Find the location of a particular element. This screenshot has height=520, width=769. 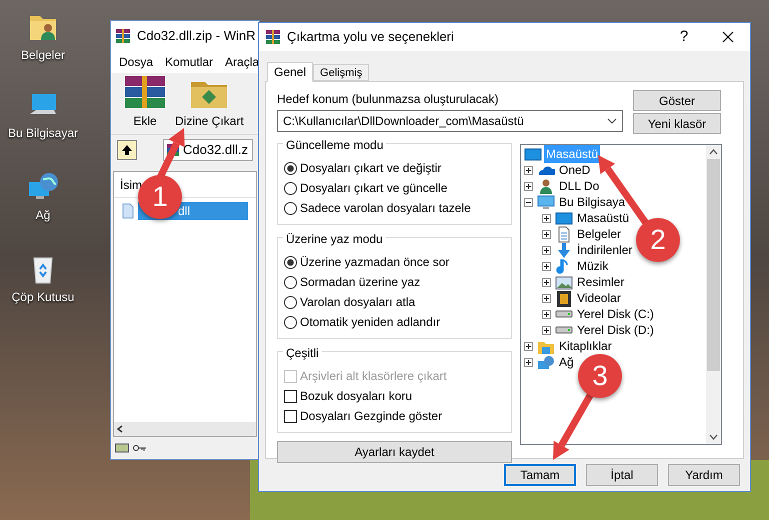

option-label: Otomatik yeniden adlandır is located at coordinates (370, 322).